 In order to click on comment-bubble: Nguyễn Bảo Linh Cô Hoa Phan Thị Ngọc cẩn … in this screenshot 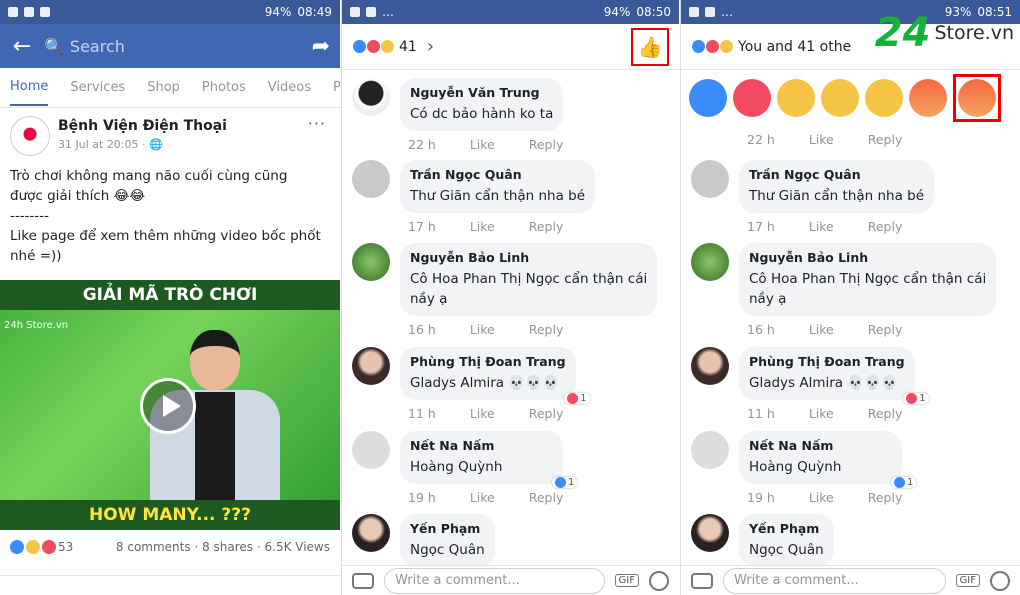, I will do `click(529, 279)`.